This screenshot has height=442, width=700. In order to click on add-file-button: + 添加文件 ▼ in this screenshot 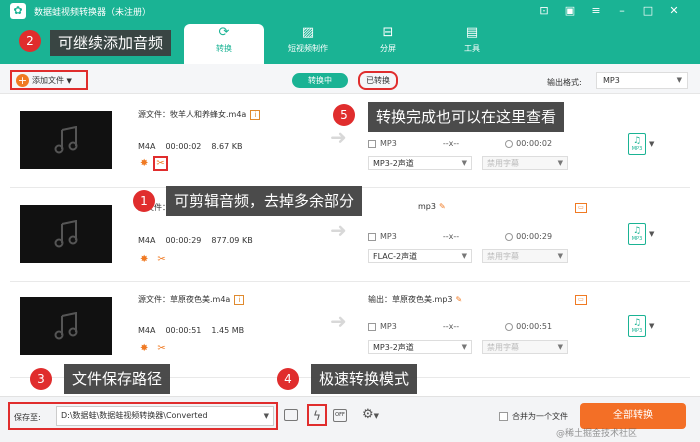, I will do `click(49, 80)`.